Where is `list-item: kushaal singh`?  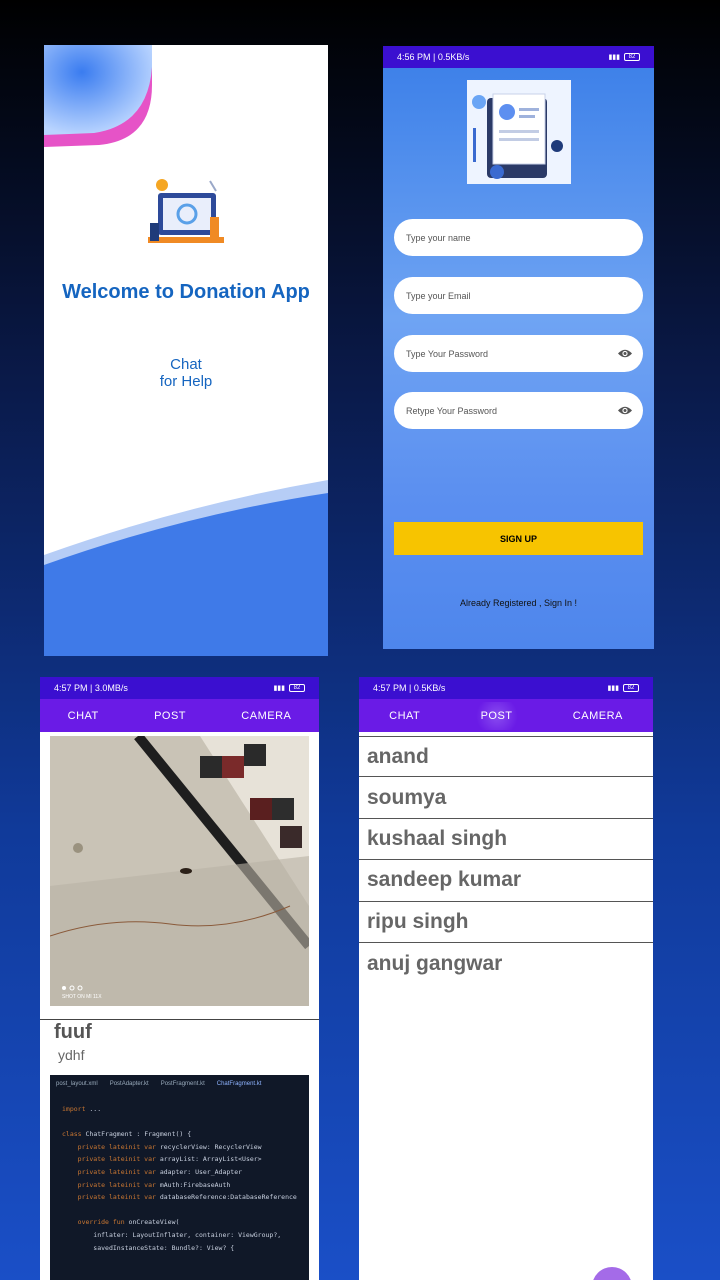 list-item: kushaal singh is located at coordinates (506, 840).